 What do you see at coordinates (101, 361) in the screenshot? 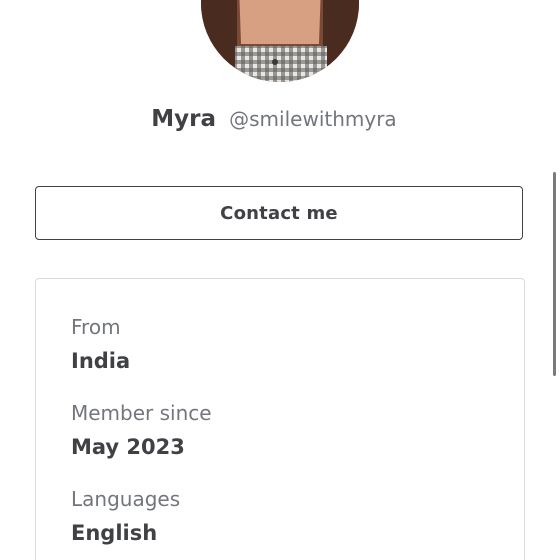
I see `info-value-from: India` at bounding box center [101, 361].